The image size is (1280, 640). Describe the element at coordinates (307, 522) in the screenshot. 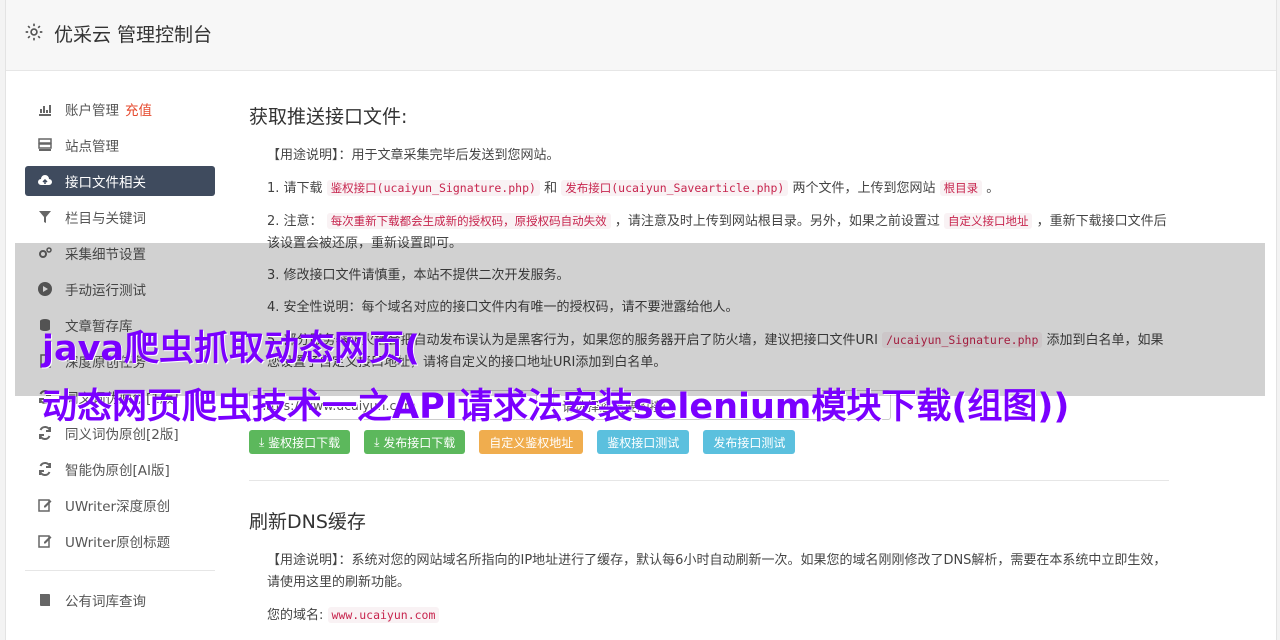

I see `section-title-dns: 刷新DNS缓存` at that location.